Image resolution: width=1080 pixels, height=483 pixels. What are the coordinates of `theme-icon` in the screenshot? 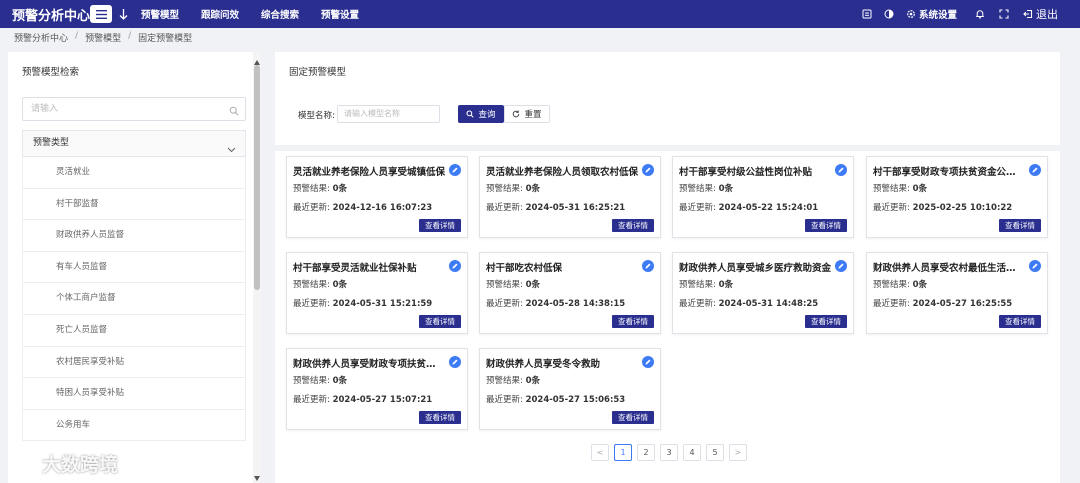 It's located at (889, 14).